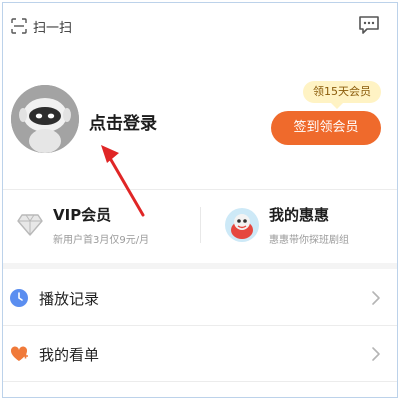 This screenshot has height=400, width=400. Describe the element at coordinates (104, 225) in the screenshot. I see `vip-card: VIP会员 新用户首3月仅9元/月` at that location.